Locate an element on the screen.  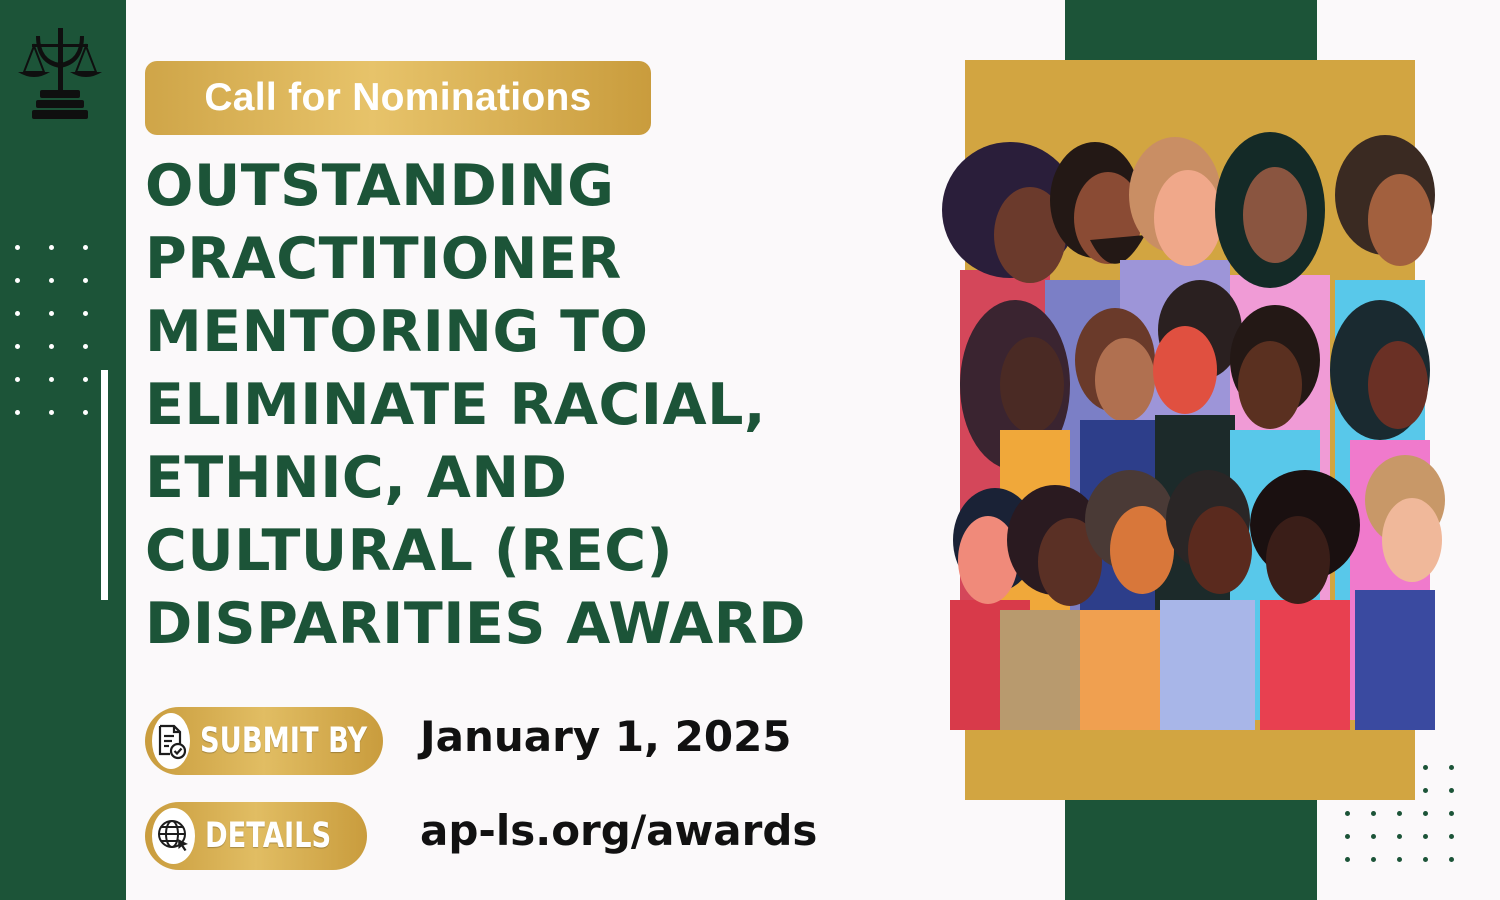
call-for-nominations-banner: Call for Nominations is located at coordinates (398, 98).